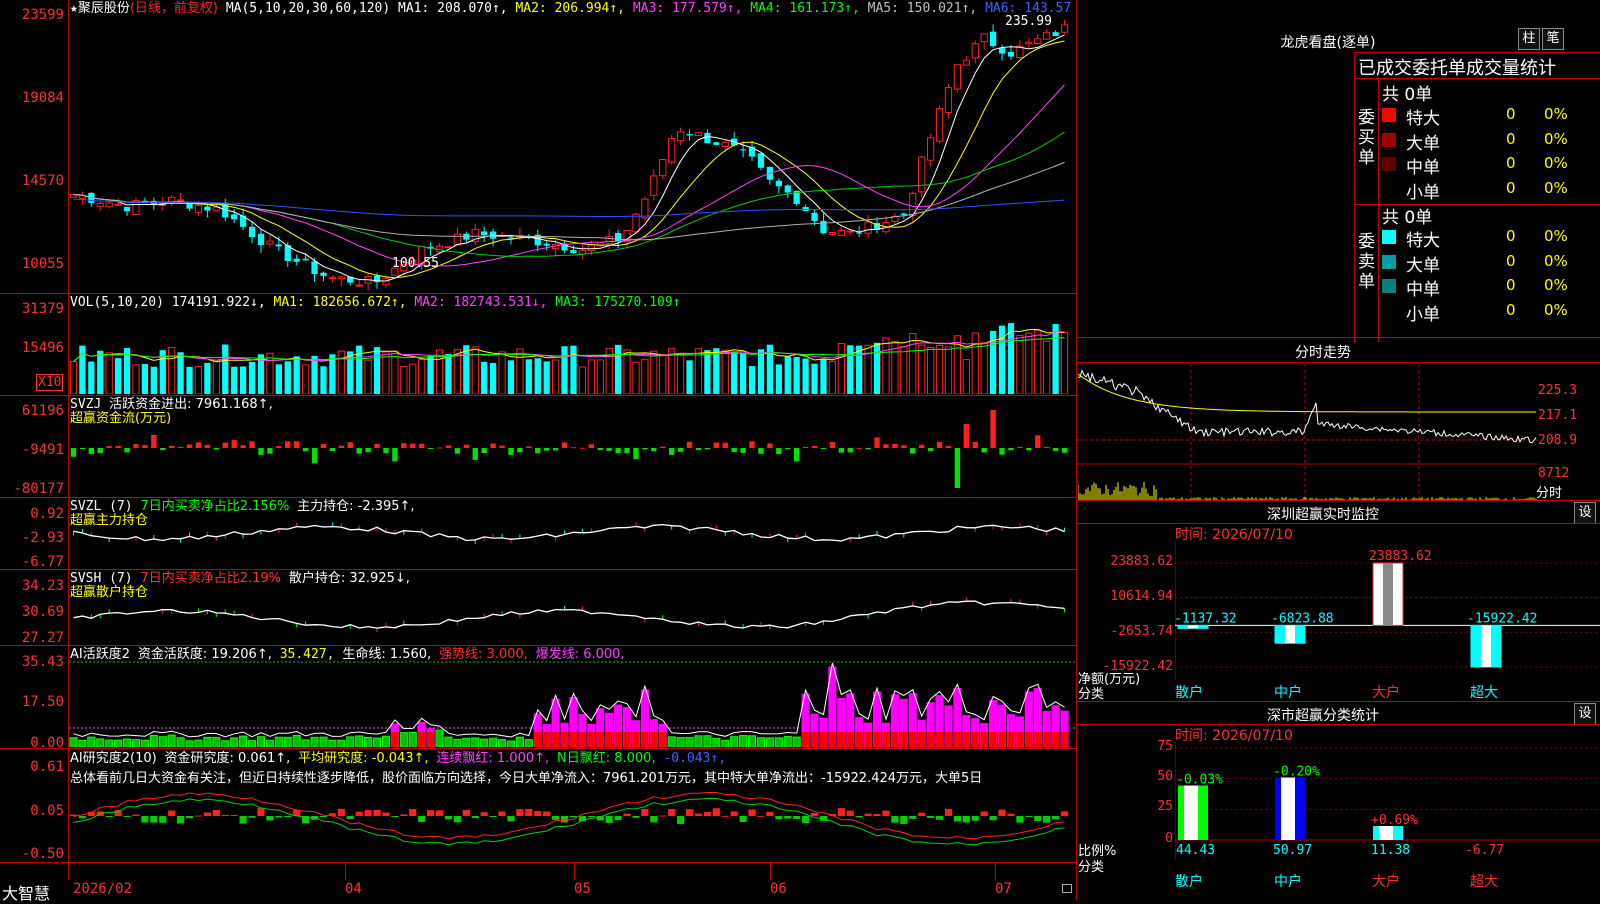  What do you see at coordinates (572, 536) in the screenshot?
I see `svzl-chart` at bounding box center [572, 536].